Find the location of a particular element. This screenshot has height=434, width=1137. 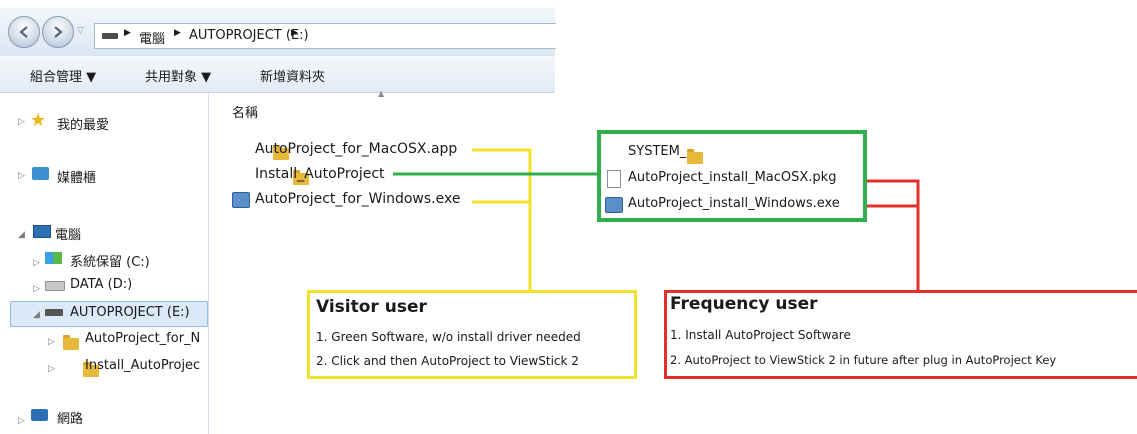

document-icon is located at coordinates (614, 179).